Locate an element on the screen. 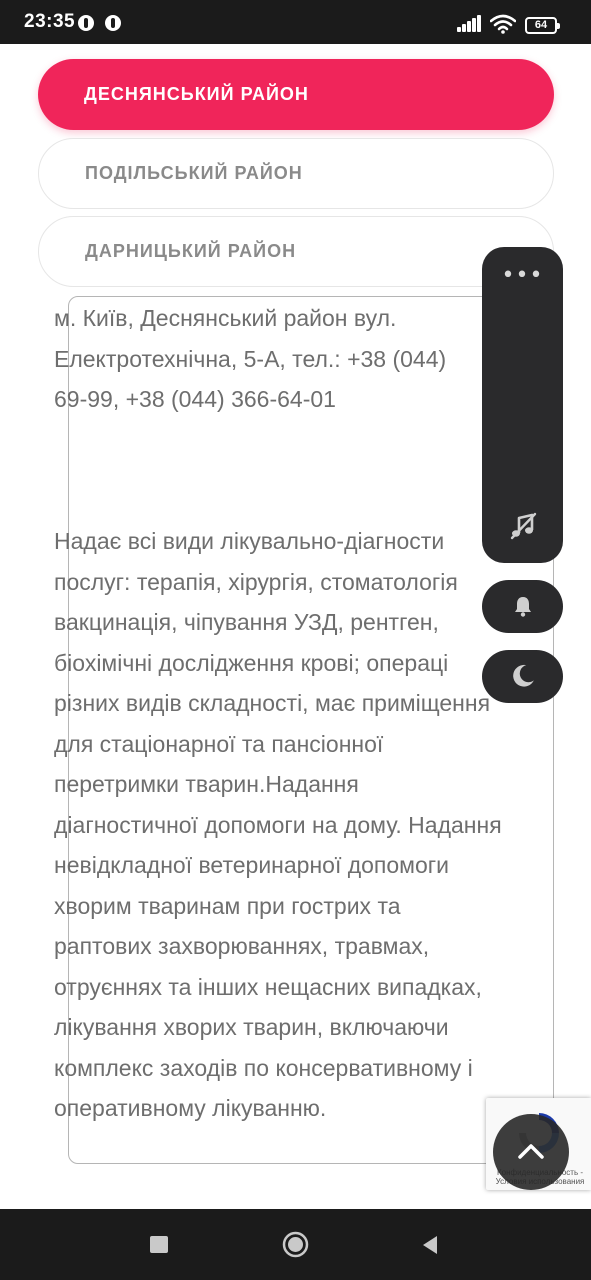 The image size is (591, 1280). description-line: комплекс заходів по консервативному і is located at coordinates (263, 1067).